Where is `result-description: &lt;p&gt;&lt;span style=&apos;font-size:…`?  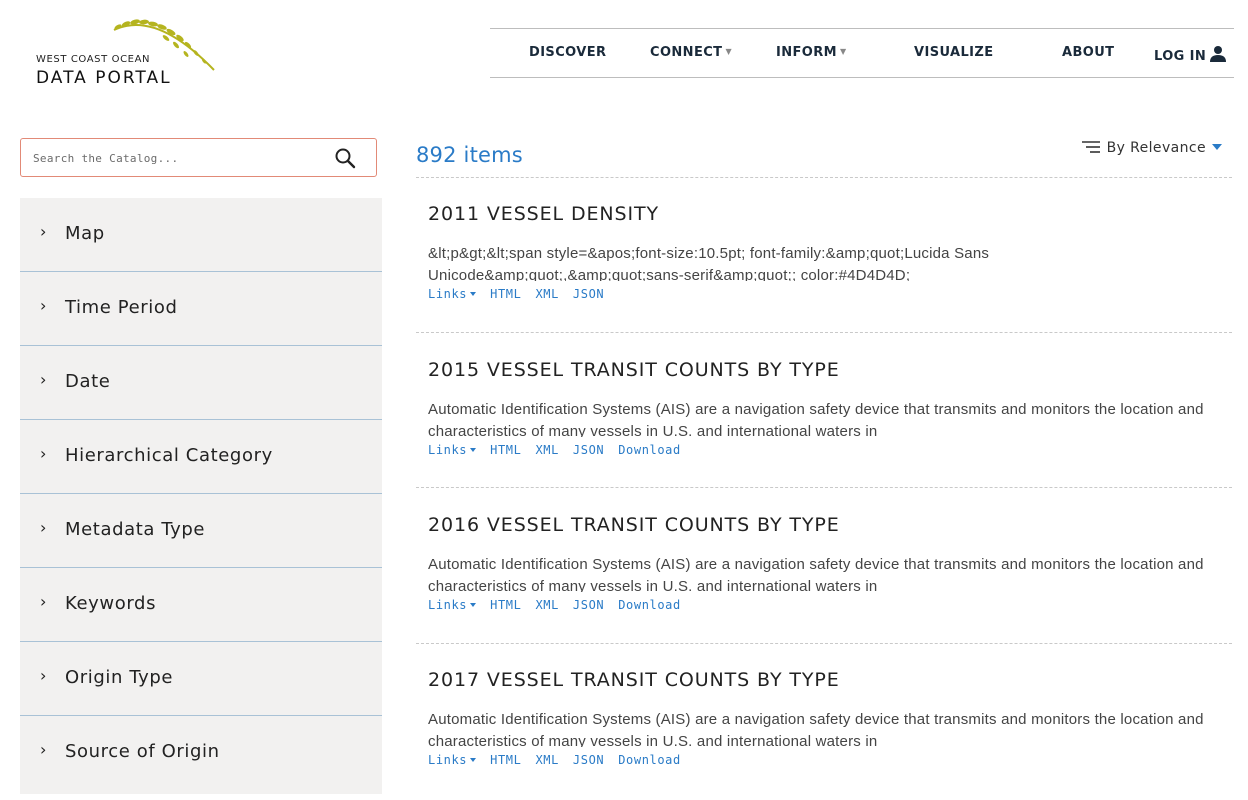 result-description: &lt;p&gt;&lt;span style=&apos;font-size:… is located at coordinates (709, 263).